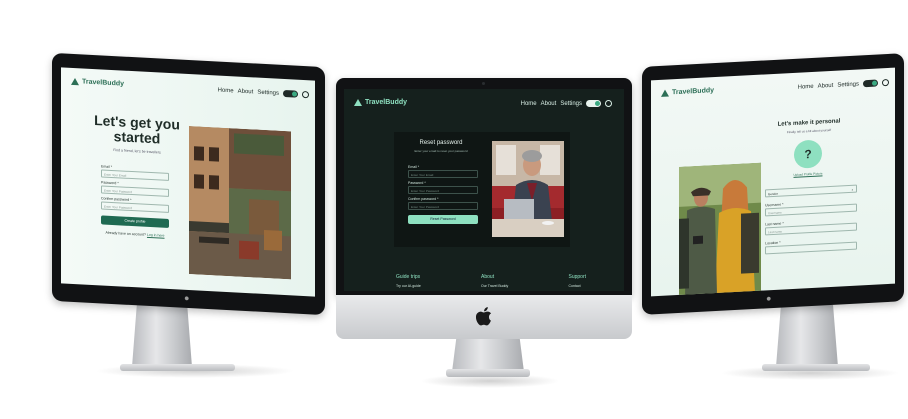 This screenshot has width=908, height=419. Describe the element at coordinates (443, 174) in the screenshot. I see `email-field: Enter Your Email` at that location.